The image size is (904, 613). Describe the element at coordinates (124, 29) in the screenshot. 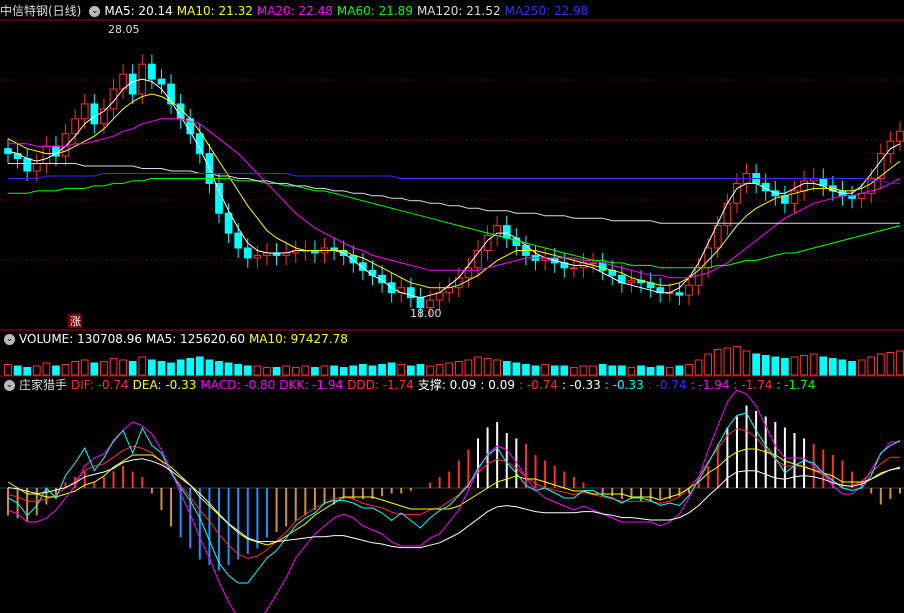

I see `high-price-label: 28.05` at that location.